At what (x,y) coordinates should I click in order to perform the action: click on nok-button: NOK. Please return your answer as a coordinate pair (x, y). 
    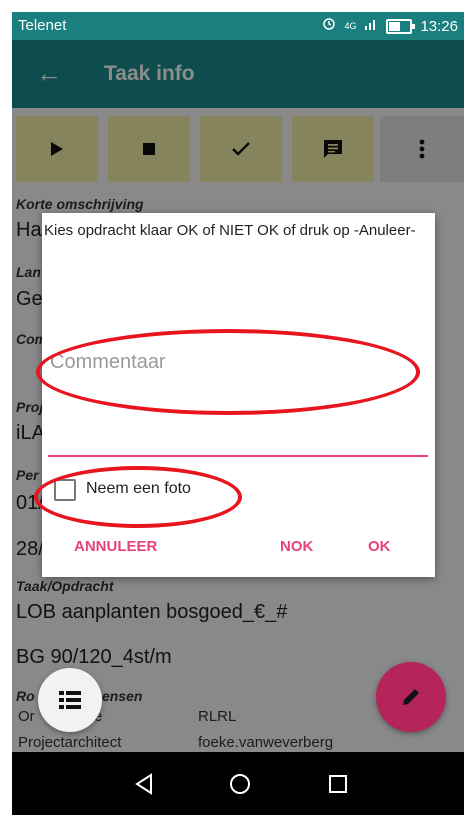
    Looking at the image, I should click on (296, 546).